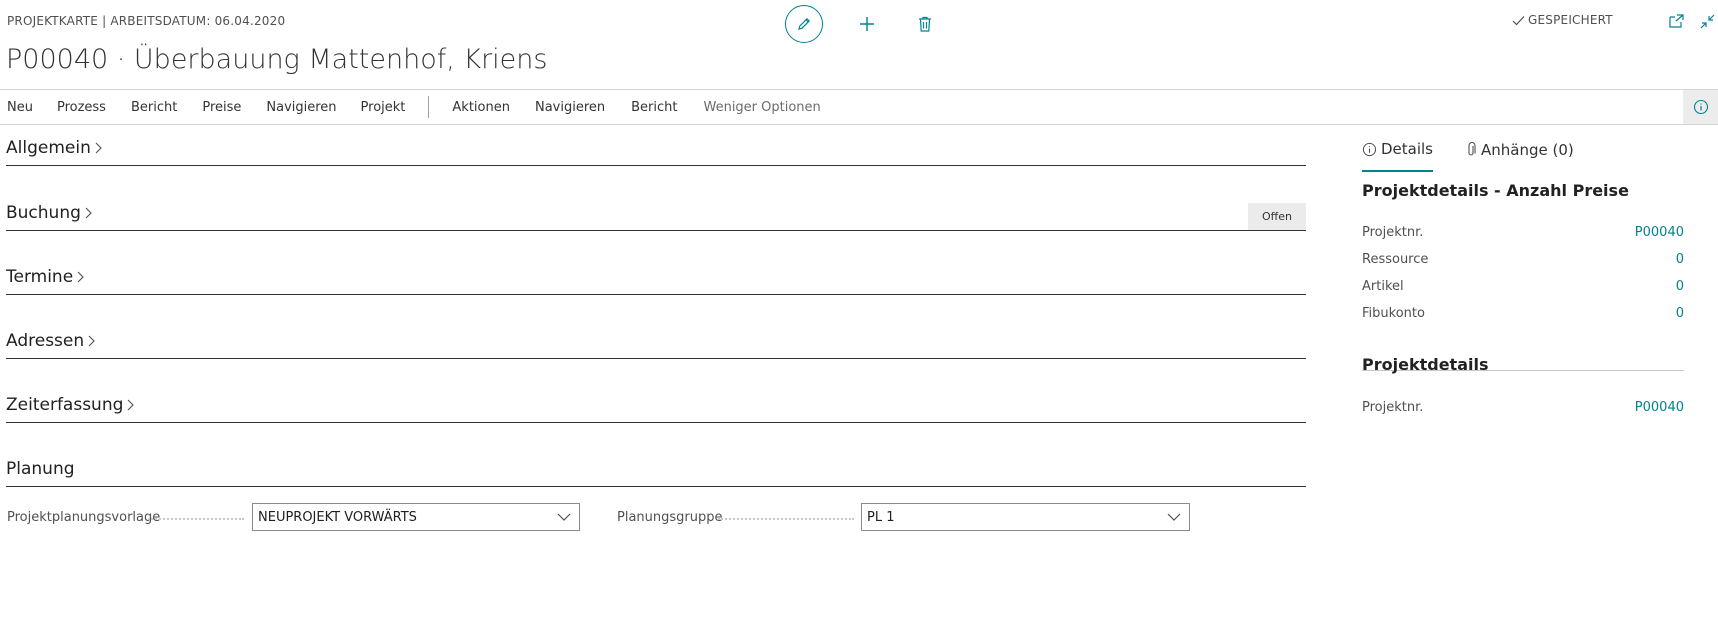 The height and width of the screenshot is (622, 1718). What do you see at coordinates (1495, 190) in the screenshot?
I see `price-details-heading: Projektdetails - Anzahl Preise` at bounding box center [1495, 190].